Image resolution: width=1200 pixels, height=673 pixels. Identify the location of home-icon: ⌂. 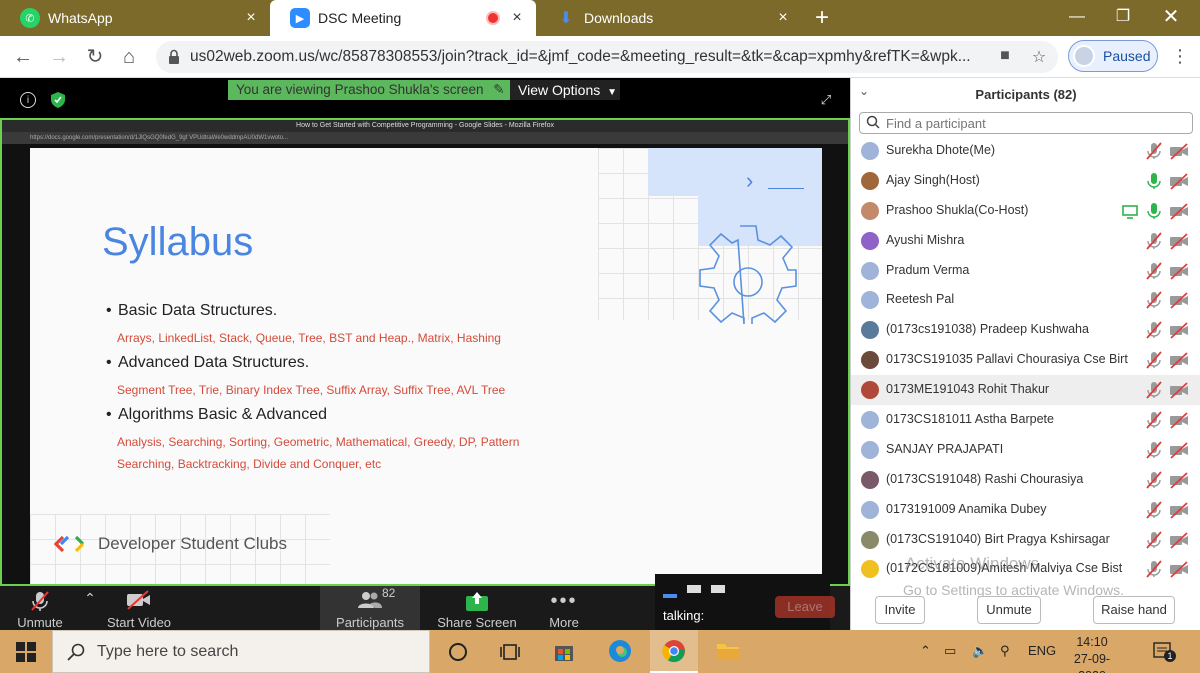
(129, 57).